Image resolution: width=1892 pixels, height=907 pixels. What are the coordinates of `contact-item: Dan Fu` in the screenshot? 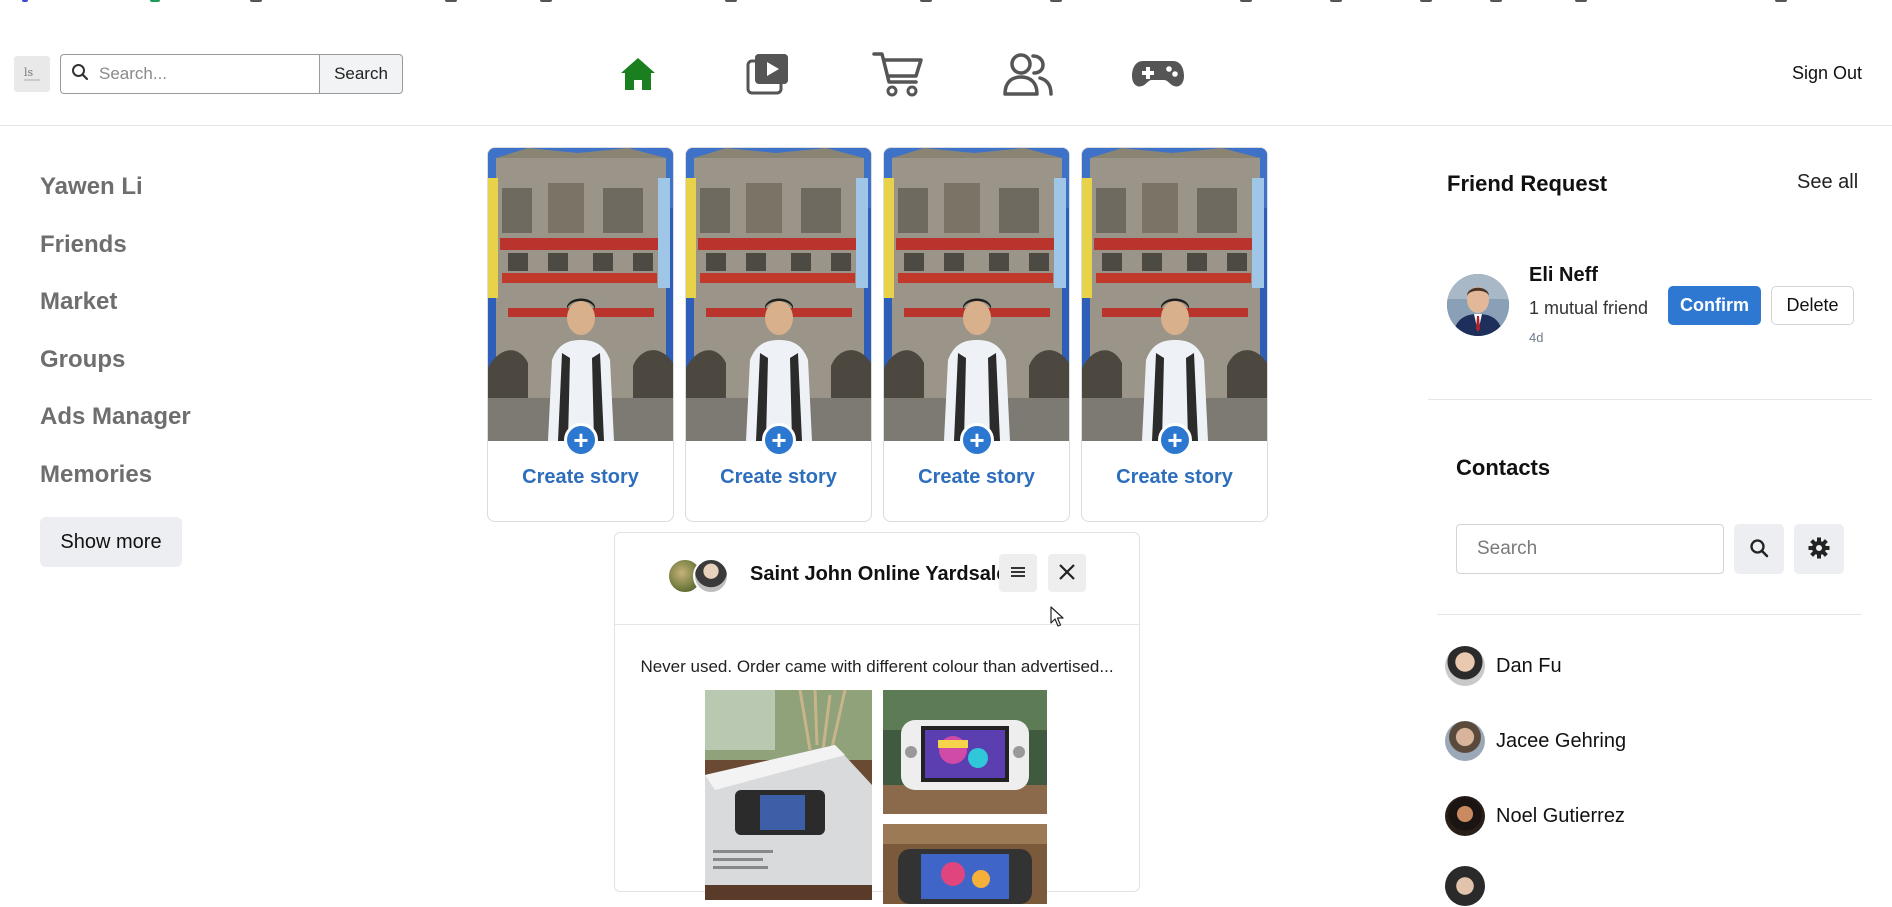 It's located at (1503, 666).